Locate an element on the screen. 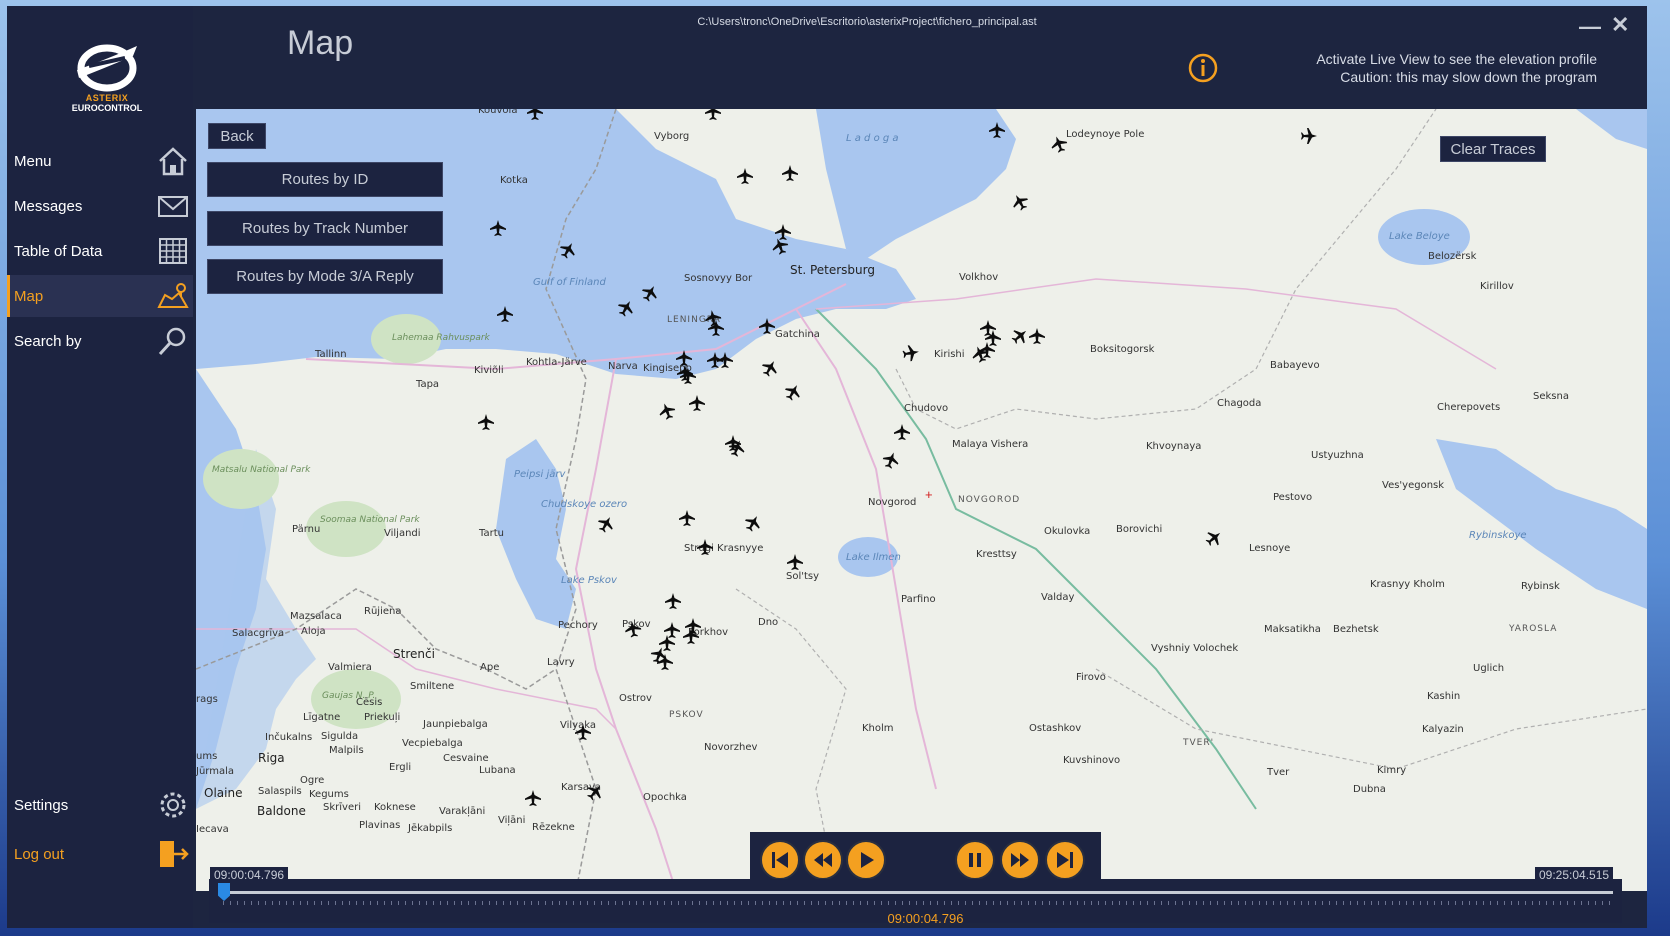 The image size is (1670, 936). place-label: Mazsalaca is located at coordinates (316, 616).